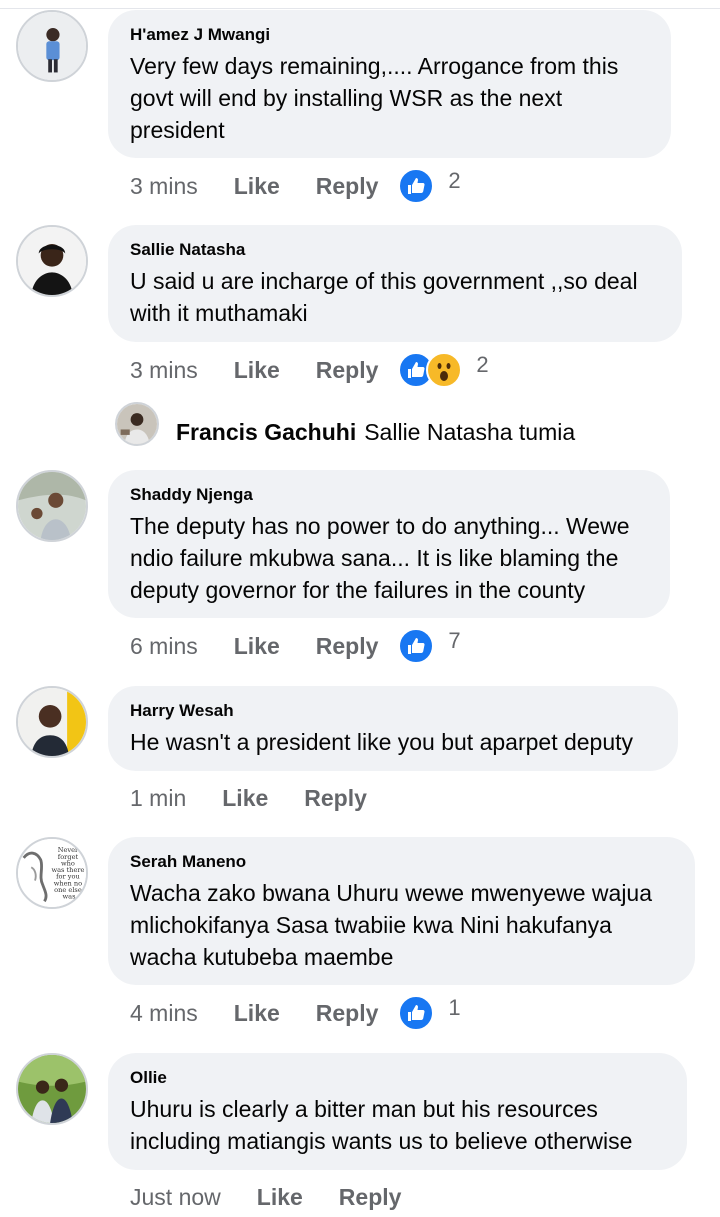 The image size is (720, 1217). Describe the element at coordinates (295, 646) in the screenshot. I see `comment-actions: 6 mins Like Reply 7` at that location.